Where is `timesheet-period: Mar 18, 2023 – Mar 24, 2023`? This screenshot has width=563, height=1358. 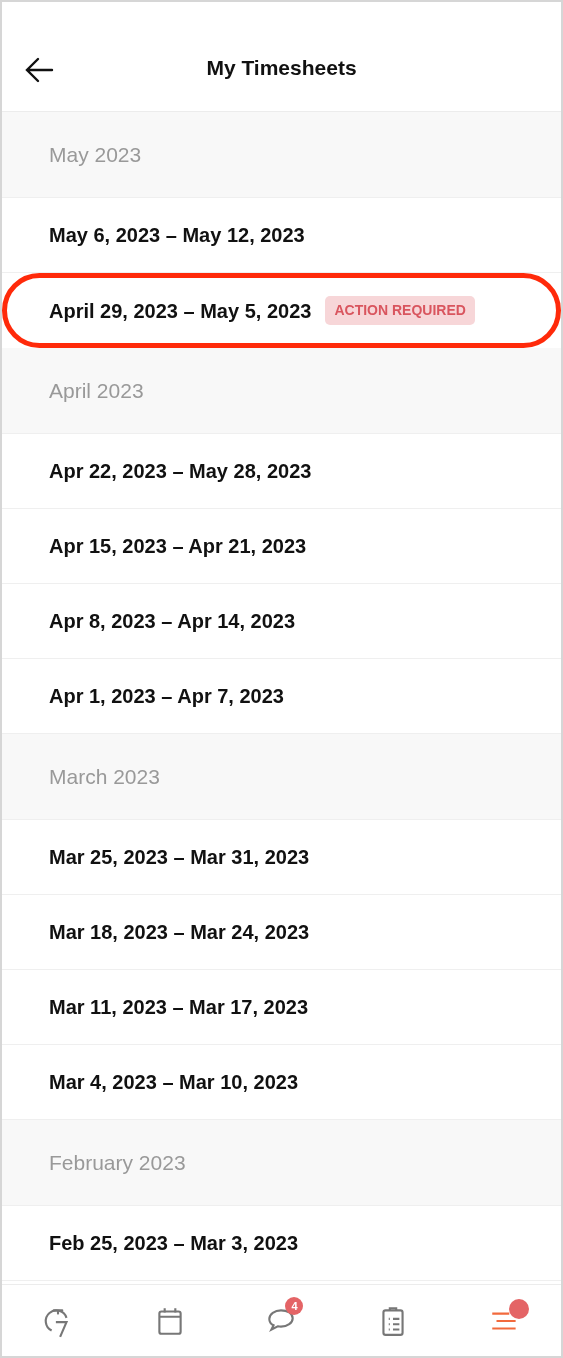 timesheet-period: Mar 18, 2023 – Mar 24, 2023 is located at coordinates (179, 932).